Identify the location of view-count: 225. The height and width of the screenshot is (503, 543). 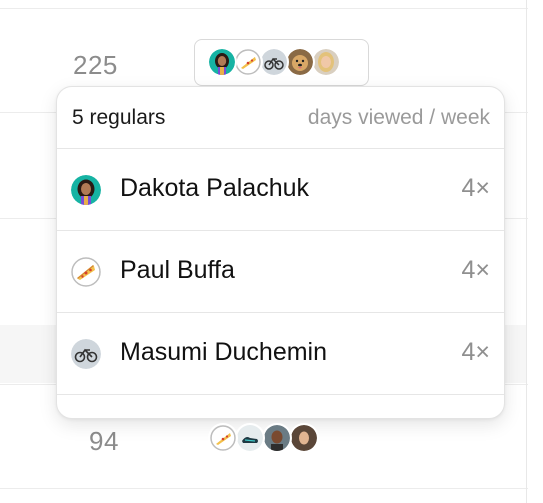
(95, 65).